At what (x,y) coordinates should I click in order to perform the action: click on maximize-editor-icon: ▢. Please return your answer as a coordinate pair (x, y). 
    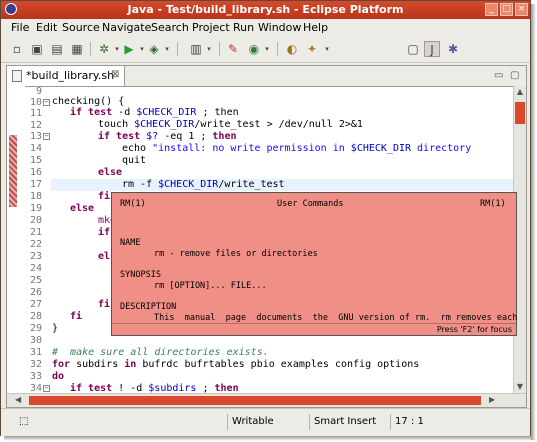
    Looking at the image, I should click on (514, 75).